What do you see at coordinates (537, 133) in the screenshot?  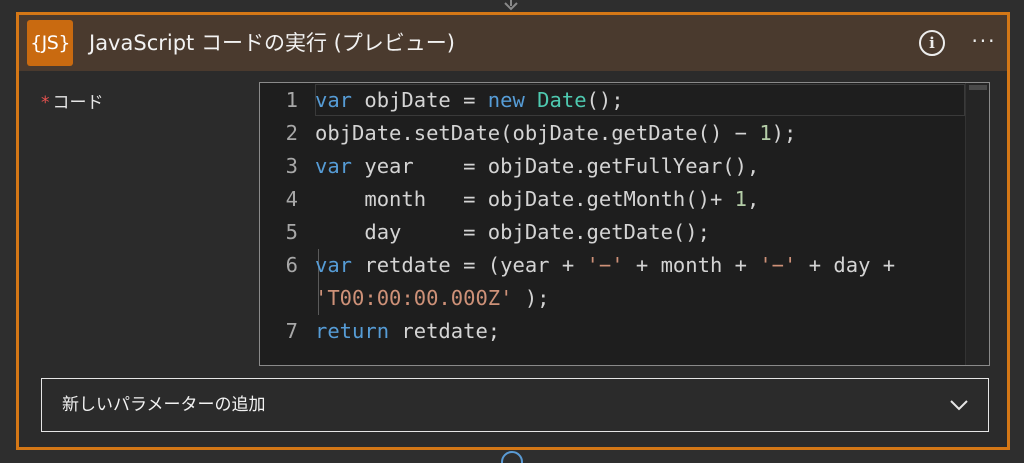 I see `code-token: objDate.setDate(objDate.getDate() −` at bounding box center [537, 133].